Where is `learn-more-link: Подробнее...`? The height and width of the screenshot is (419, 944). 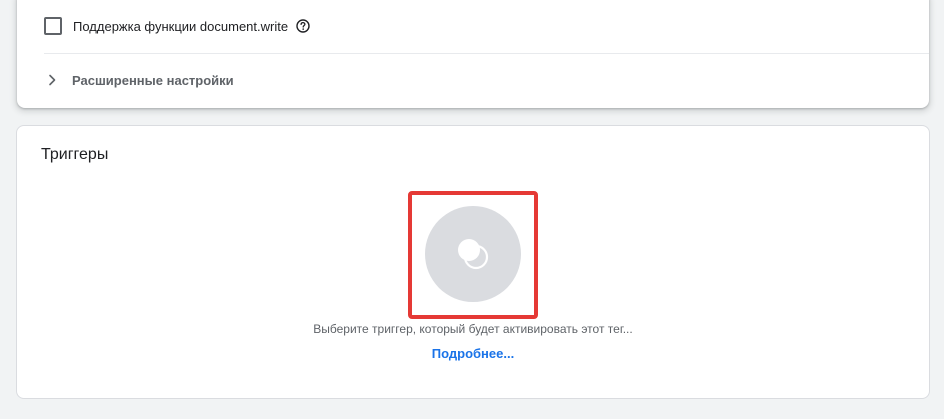 learn-more-link: Подробнее... is located at coordinates (473, 353).